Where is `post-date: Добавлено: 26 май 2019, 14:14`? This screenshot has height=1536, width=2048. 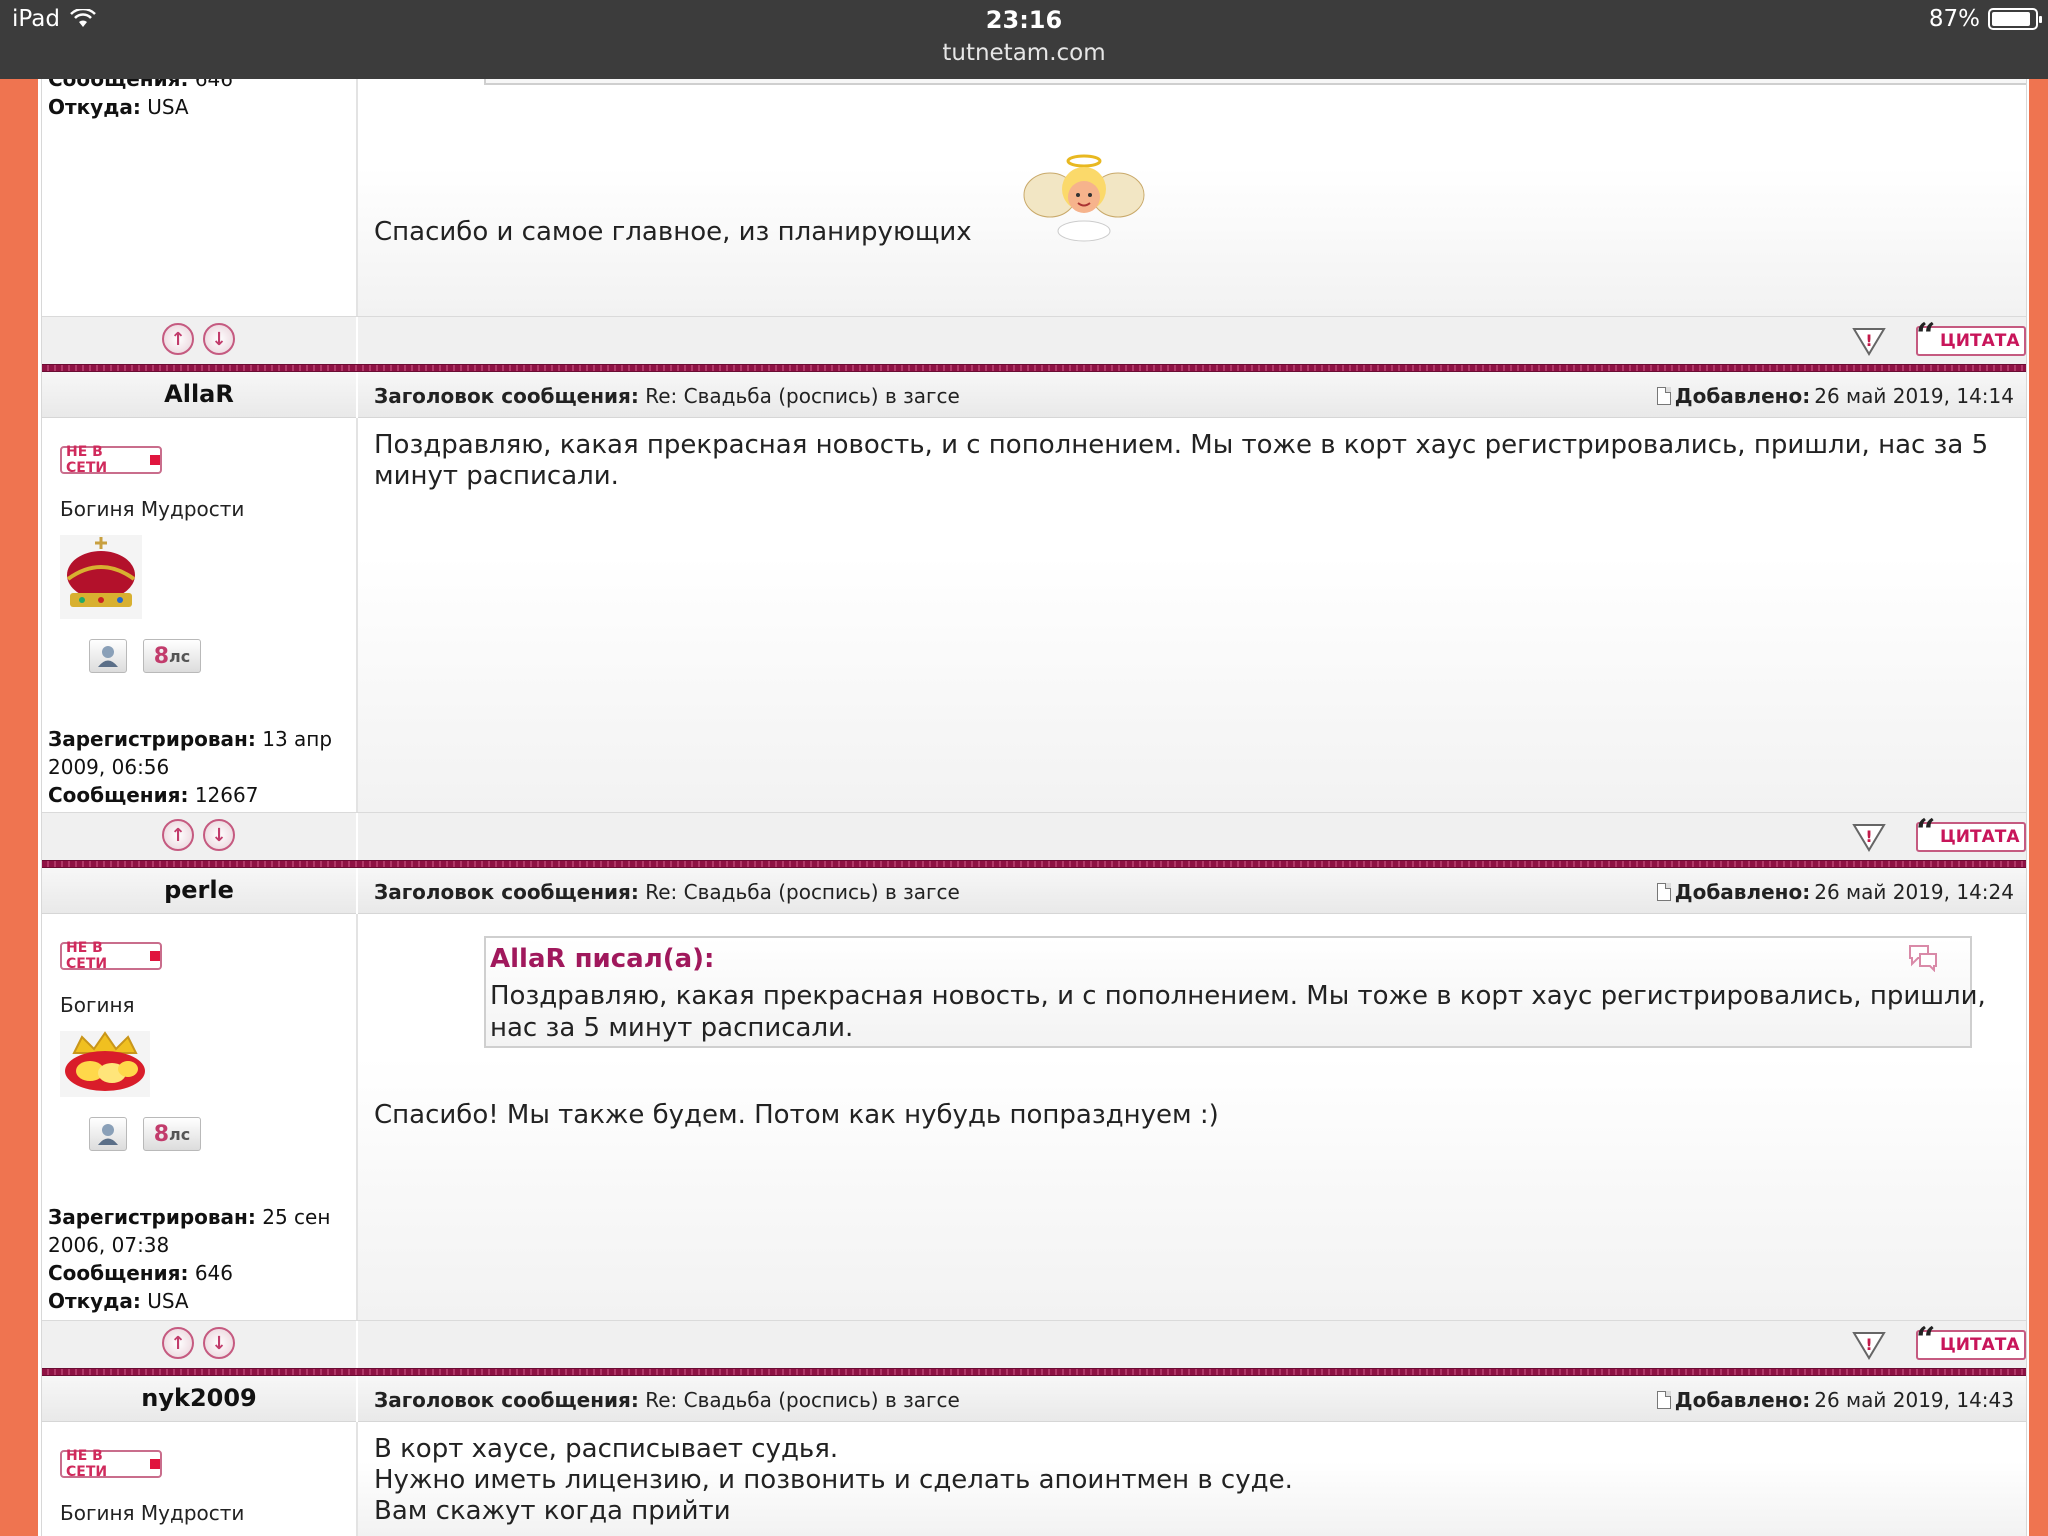
post-date: Добавлено: 26 май 2019, 14:14 is located at coordinates (1835, 396).